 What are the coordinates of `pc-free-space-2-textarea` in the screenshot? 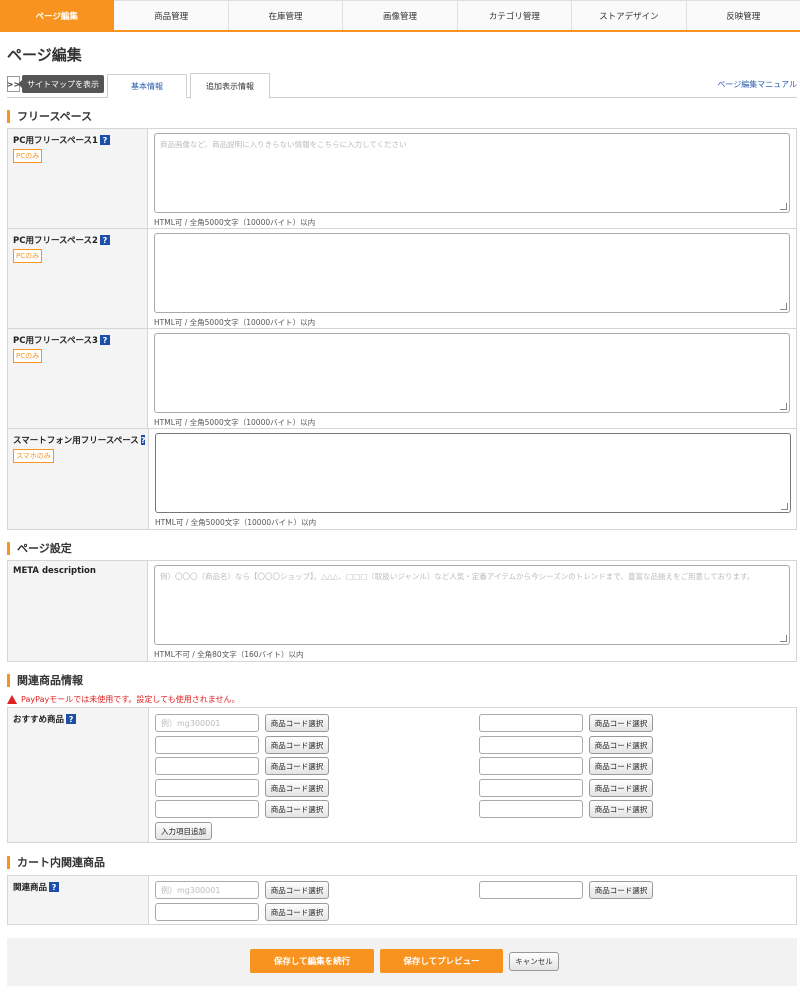 It's located at (472, 273).